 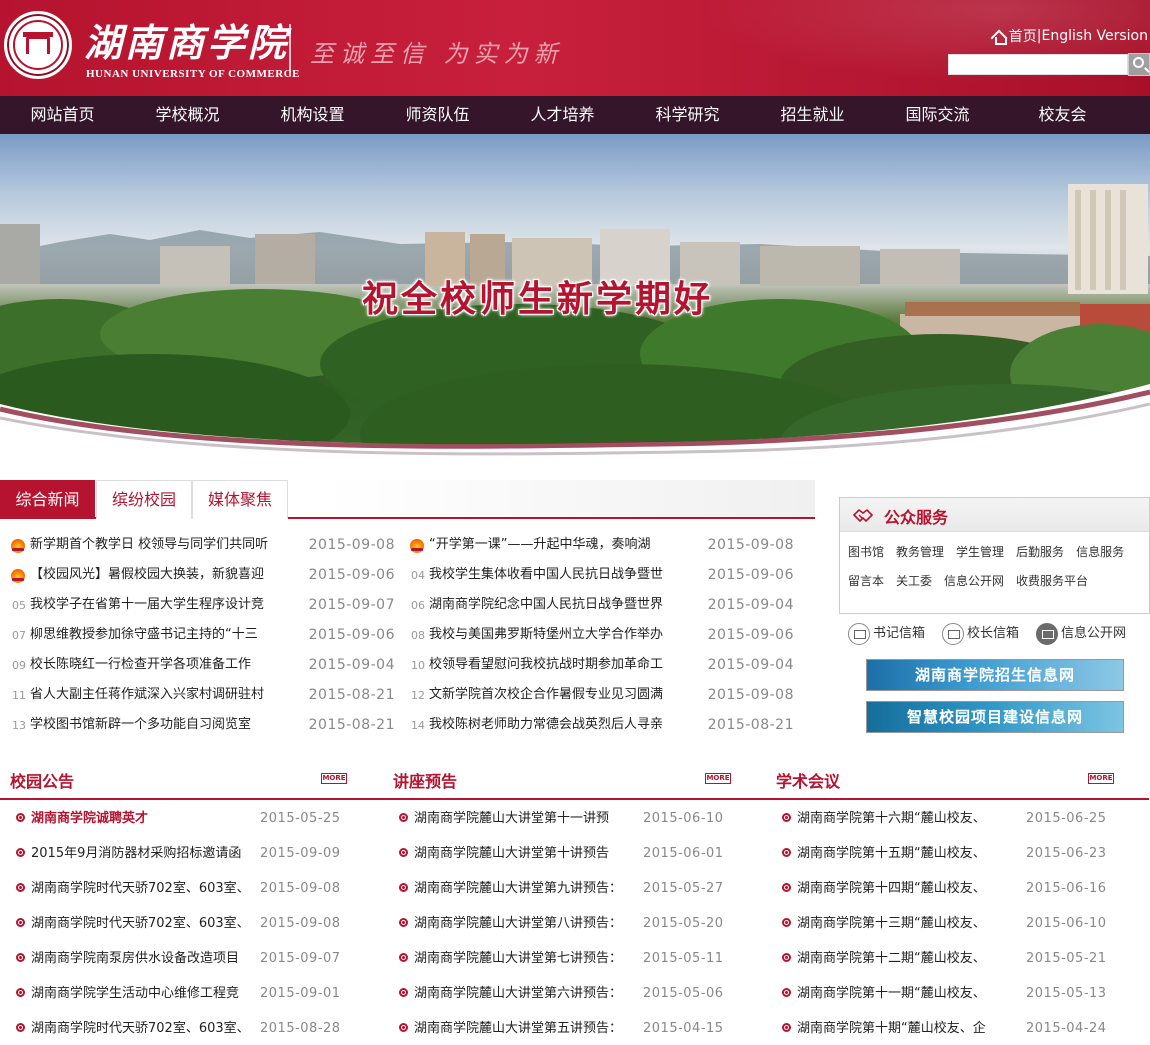 I want to click on service-link: 学生管理, so click(x=980, y=552).